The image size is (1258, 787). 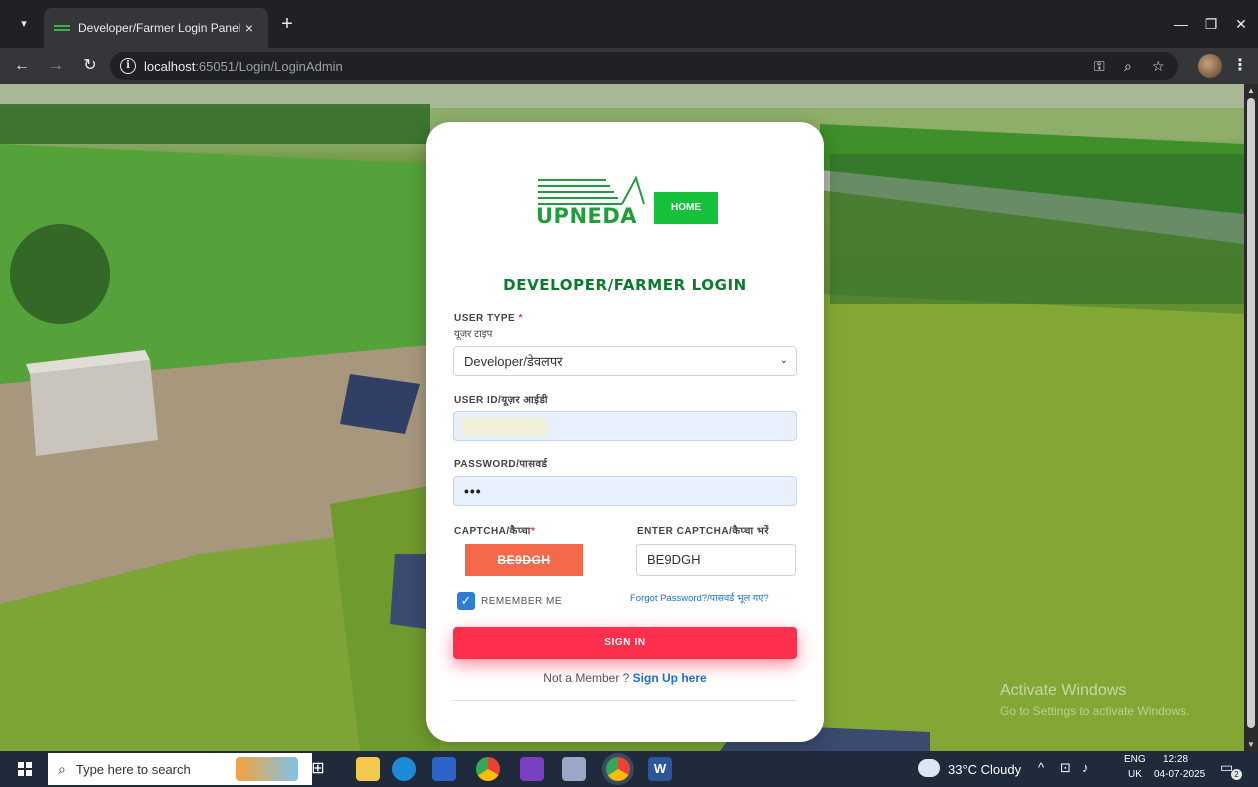 I want to click on restore-icon: ❐, so click(x=1211, y=24).